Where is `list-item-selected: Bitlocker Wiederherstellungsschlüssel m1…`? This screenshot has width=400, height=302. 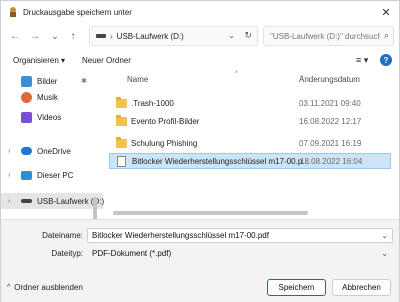
list-item-selected: Bitlocker Wiederherstellungsschlüssel m1… is located at coordinates (250, 161).